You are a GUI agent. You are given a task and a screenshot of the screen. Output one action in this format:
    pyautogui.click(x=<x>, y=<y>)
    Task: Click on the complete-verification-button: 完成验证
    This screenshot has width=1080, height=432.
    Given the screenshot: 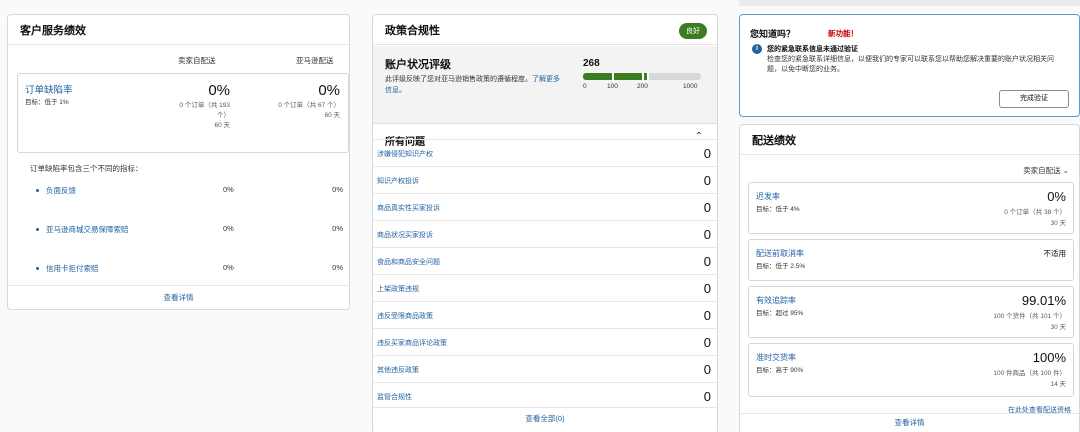 What is the action you would take?
    pyautogui.click(x=1034, y=99)
    